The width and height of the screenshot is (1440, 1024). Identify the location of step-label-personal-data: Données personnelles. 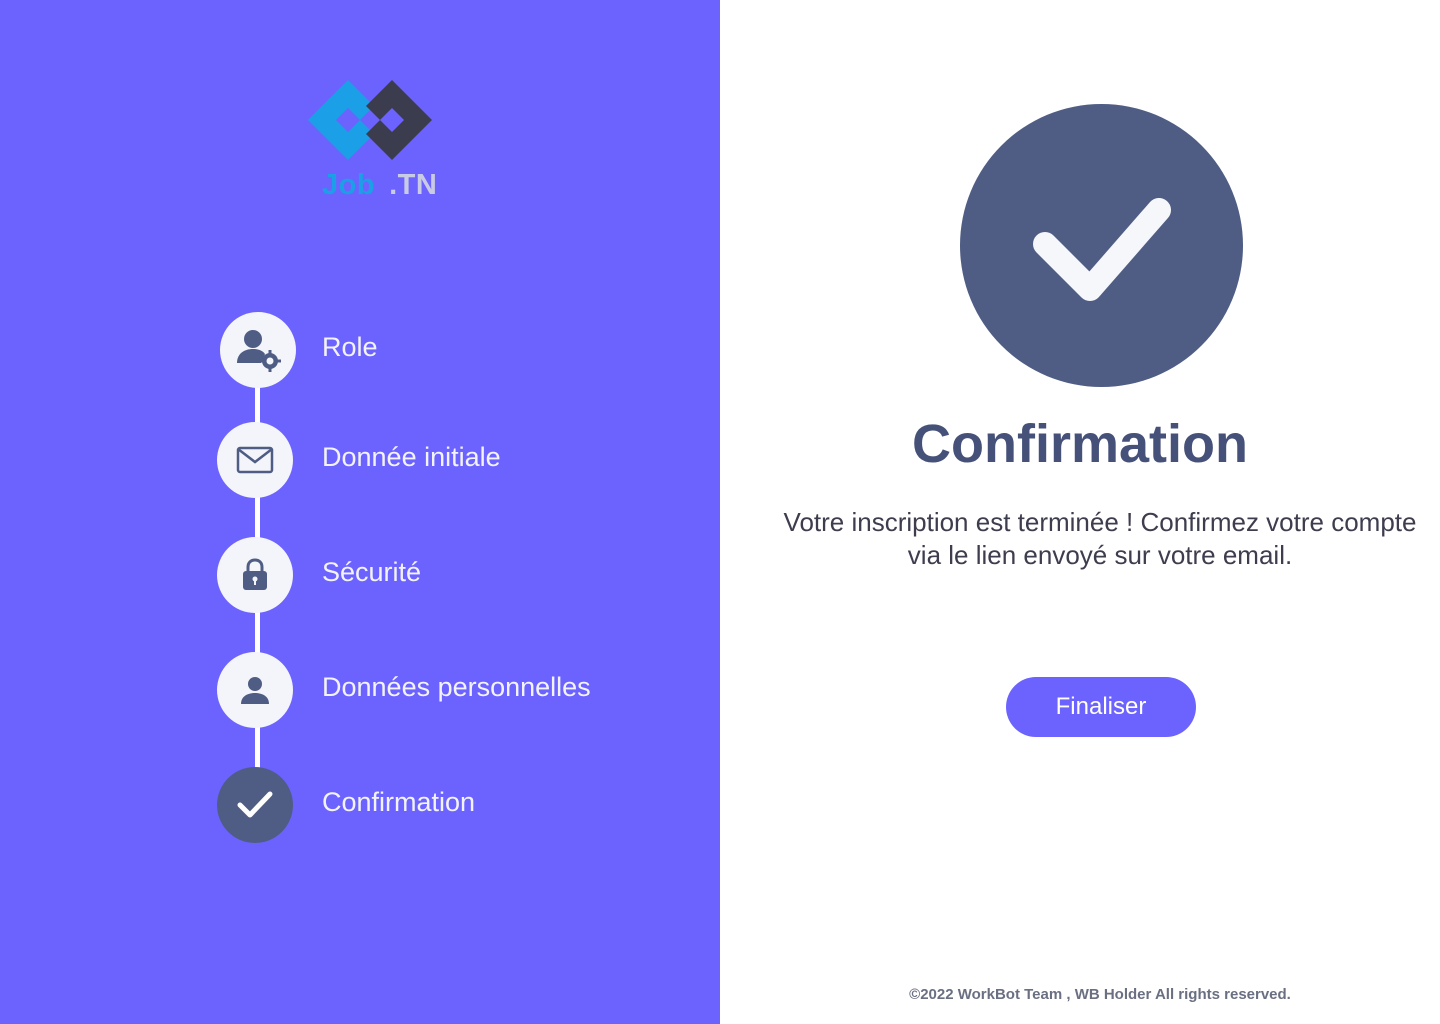
(456, 687).